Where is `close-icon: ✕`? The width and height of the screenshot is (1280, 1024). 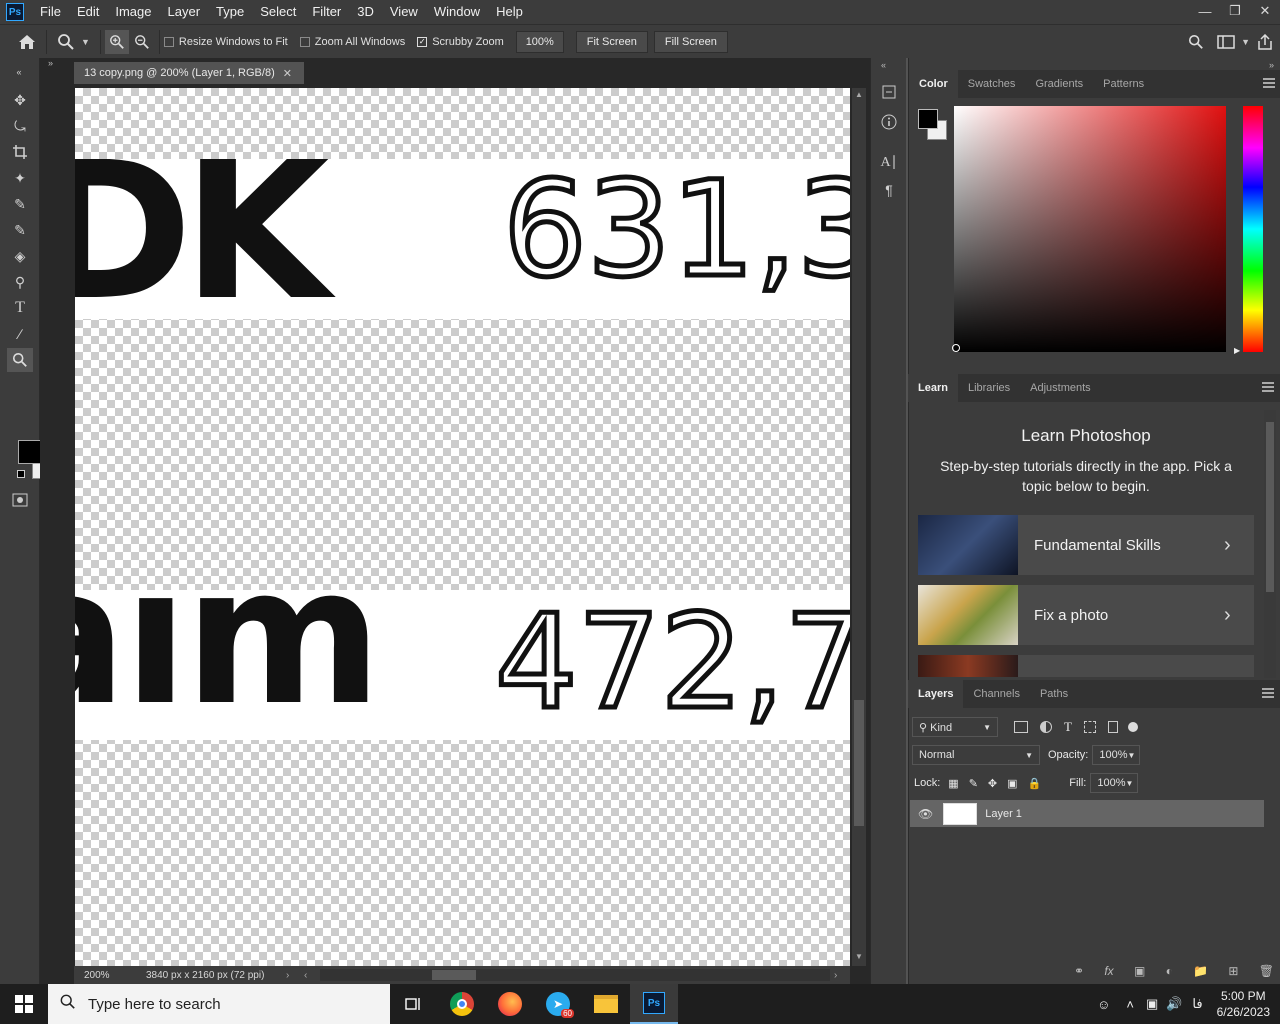
close-icon: ✕ is located at coordinates (1265, 11).